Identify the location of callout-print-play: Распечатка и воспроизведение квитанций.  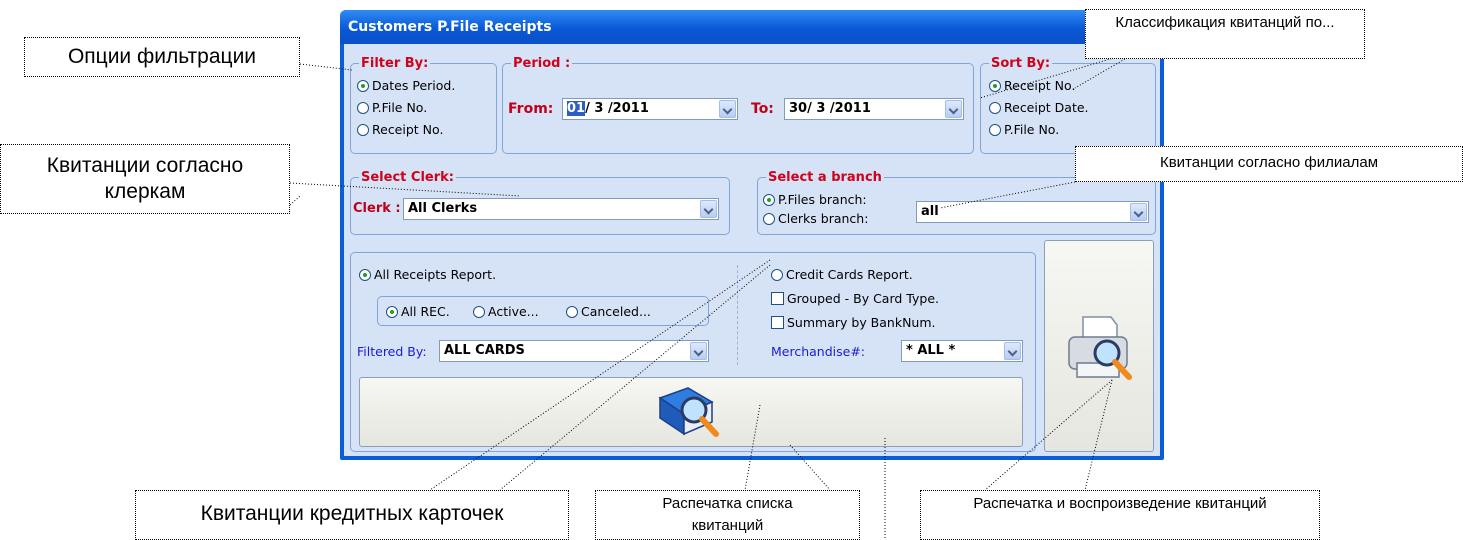
(1120, 515).